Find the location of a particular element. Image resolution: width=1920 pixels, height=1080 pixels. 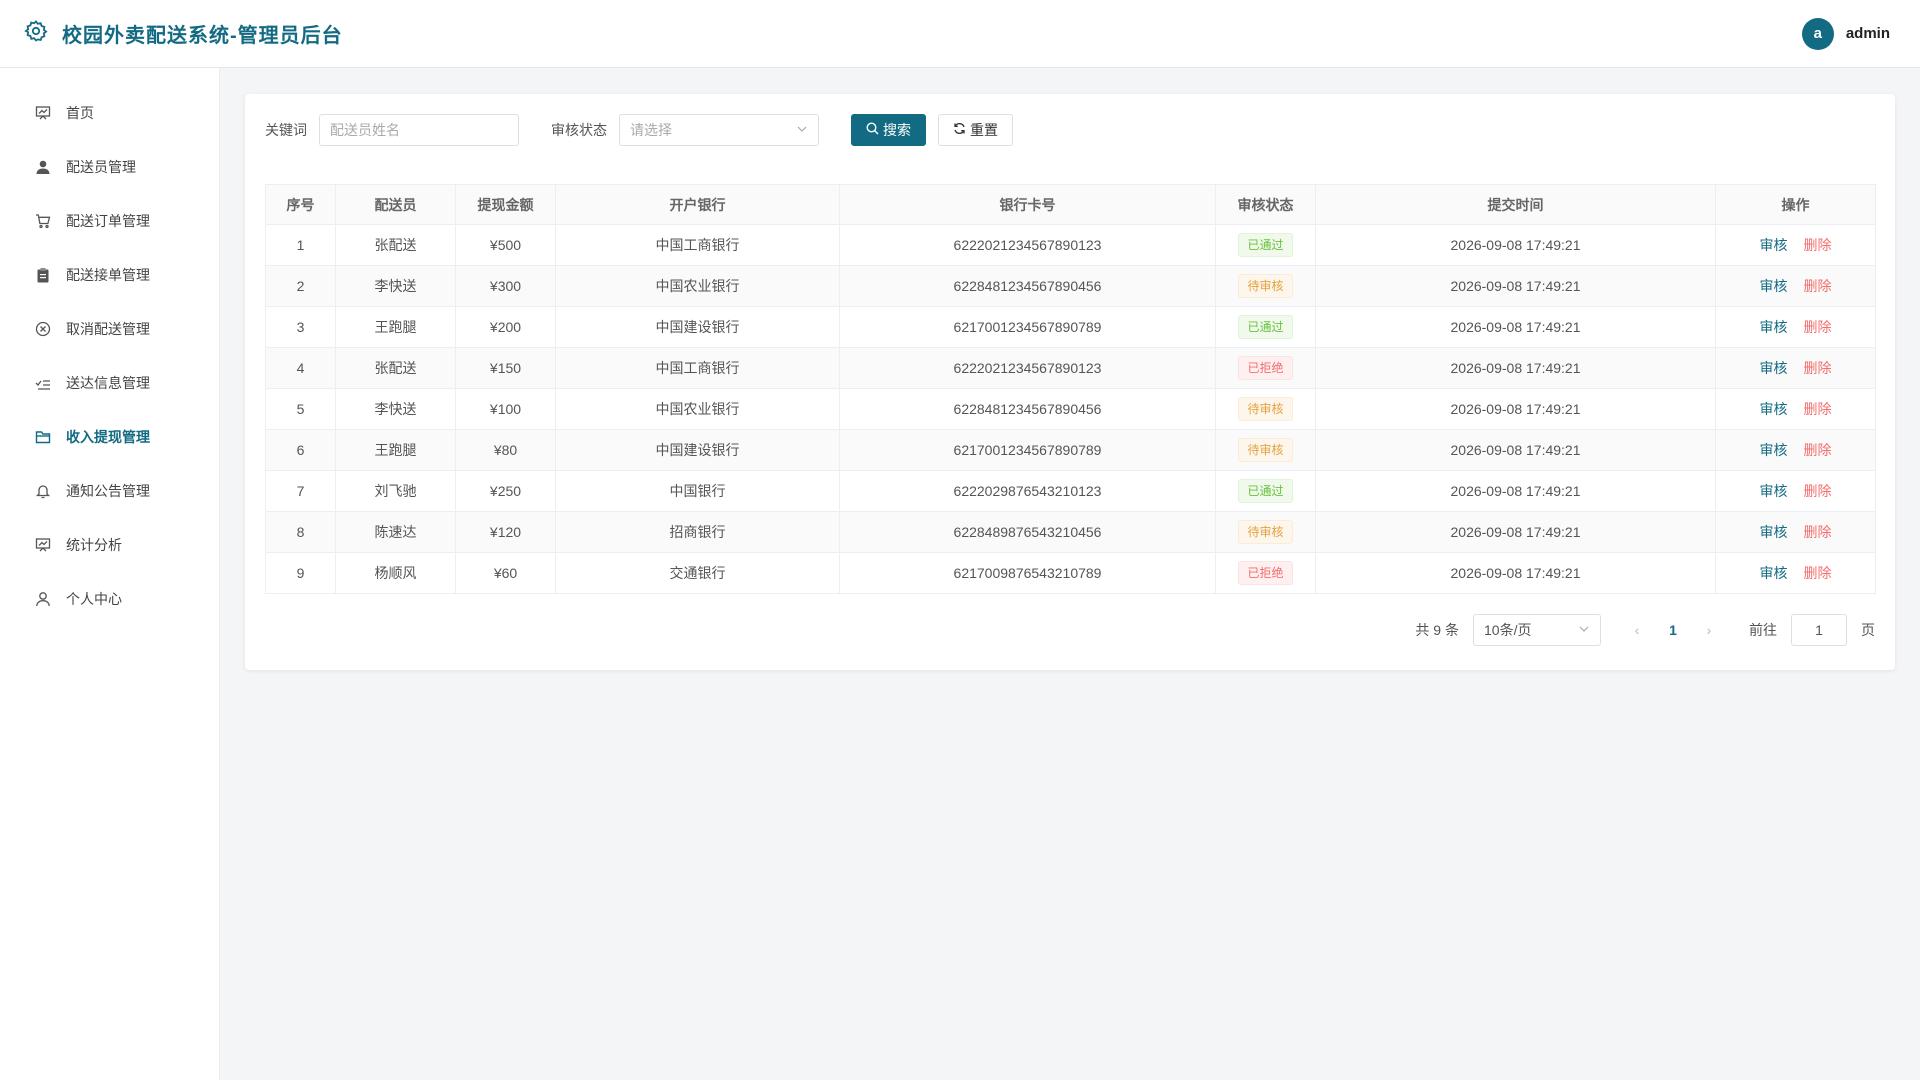

search-icon is located at coordinates (872, 130).